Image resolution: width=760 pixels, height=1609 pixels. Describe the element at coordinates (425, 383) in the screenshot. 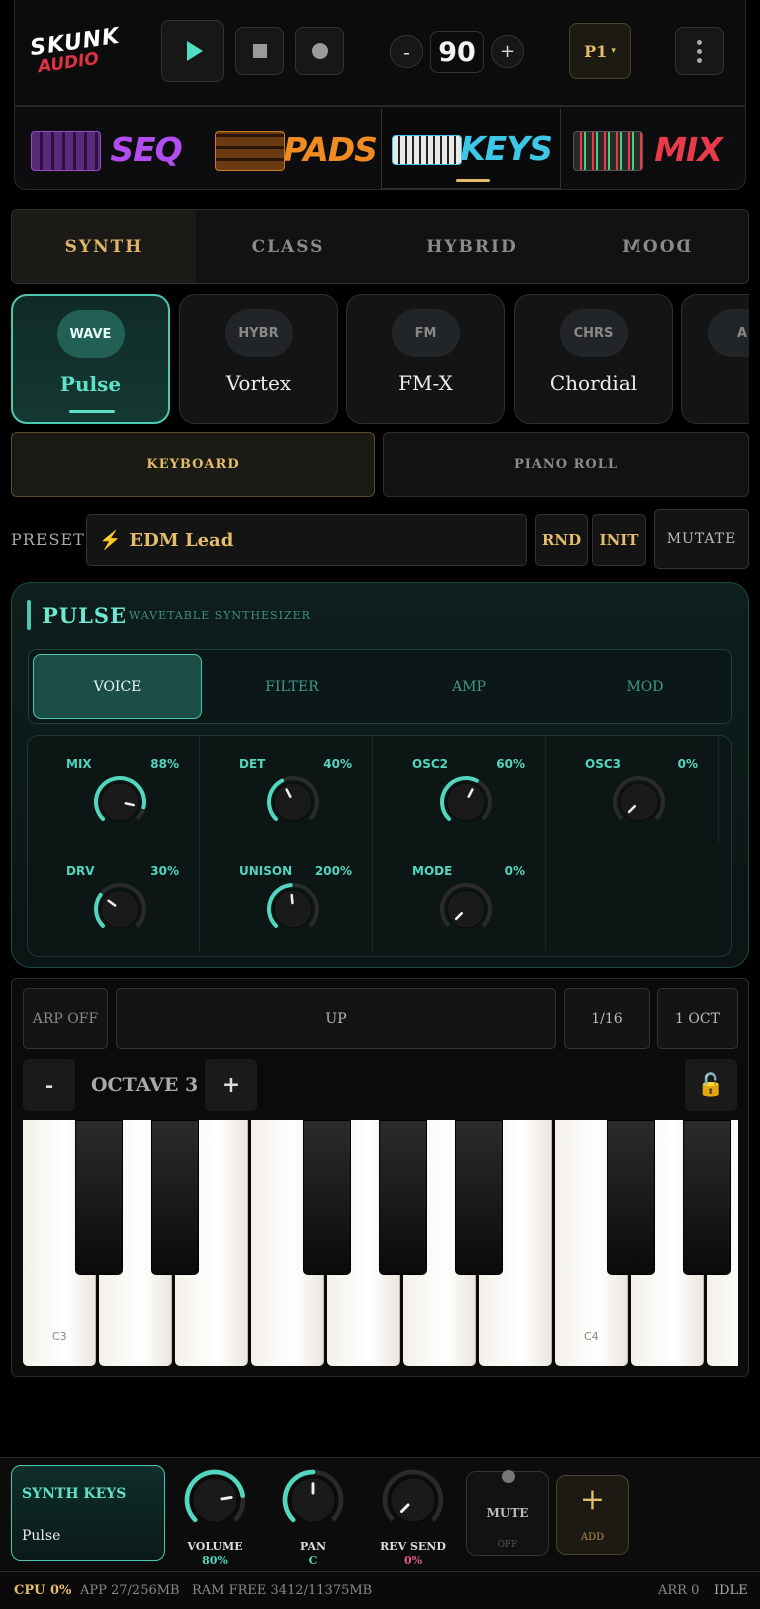

I see `engine-name: FM-X` at that location.